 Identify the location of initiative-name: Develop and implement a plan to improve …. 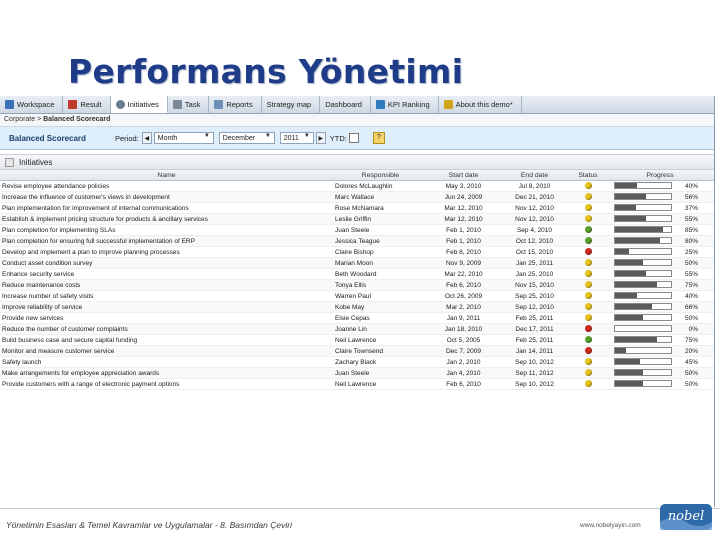
(166, 252).